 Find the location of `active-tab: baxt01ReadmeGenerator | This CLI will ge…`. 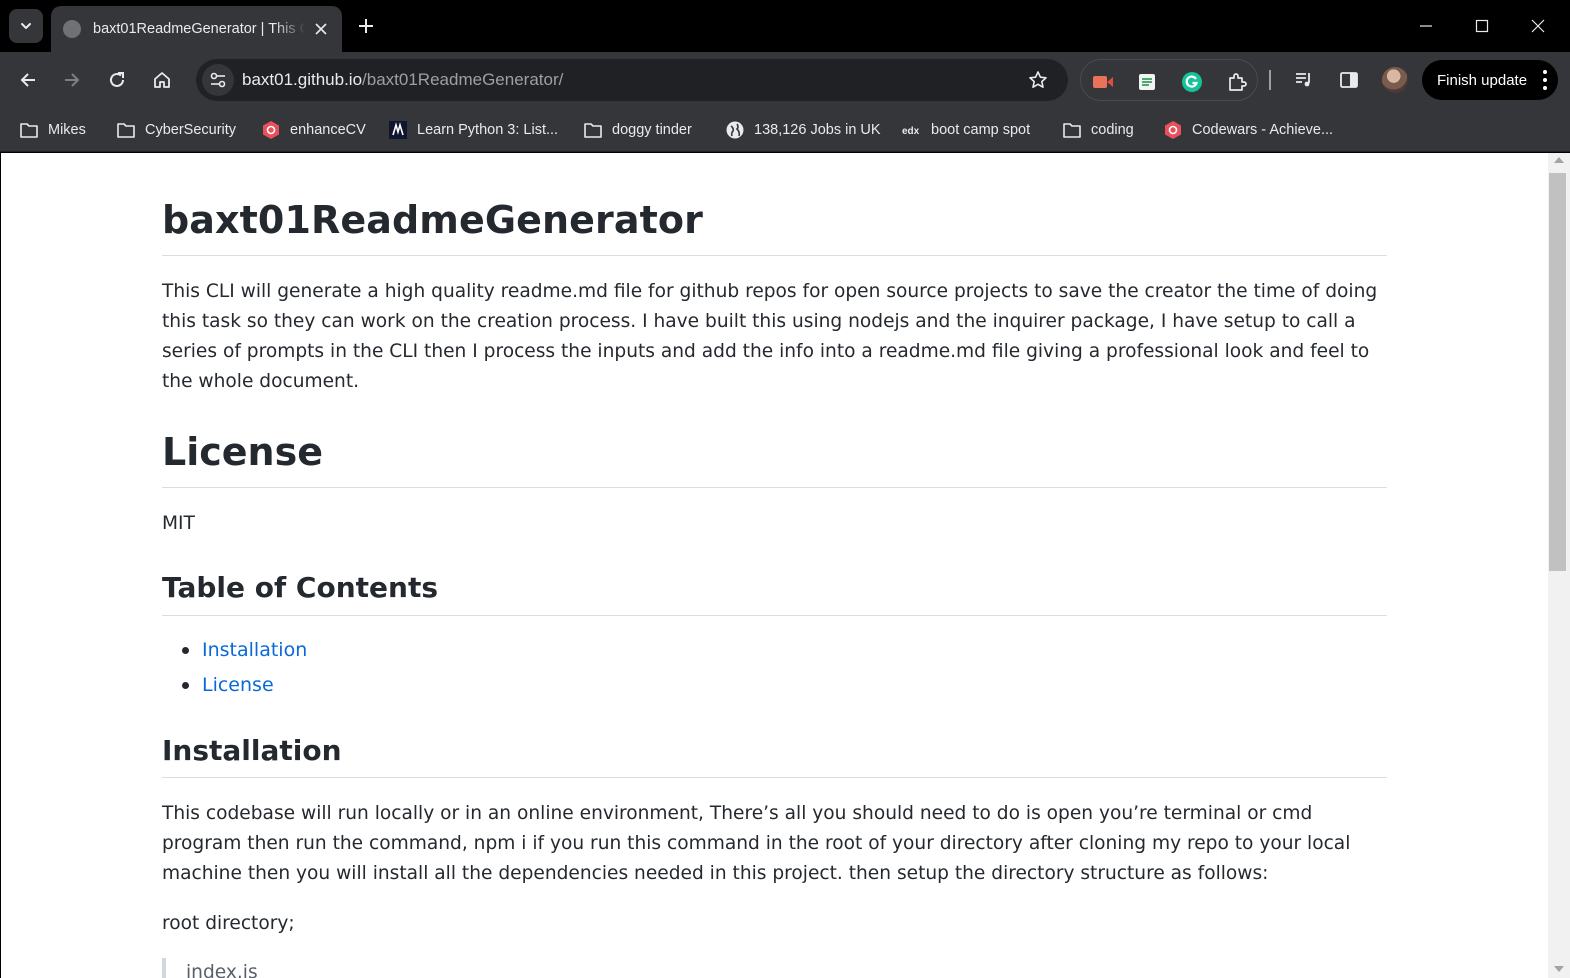

active-tab: baxt01ReadmeGenerator | This CLI will ge… is located at coordinates (196, 29).